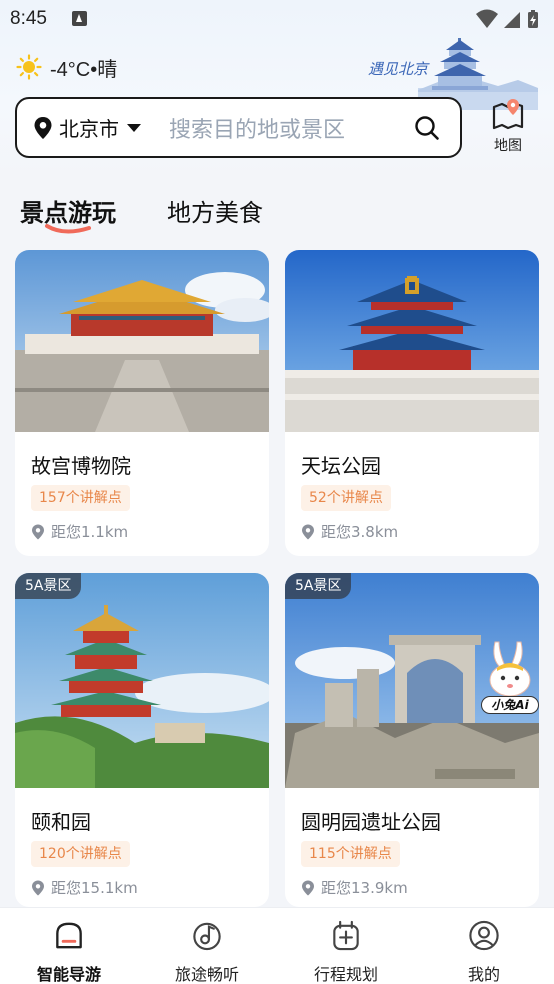 This screenshot has width=554, height=984. Describe the element at coordinates (68, 974) in the screenshot. I see `nav-label: 智能导游` at that location.